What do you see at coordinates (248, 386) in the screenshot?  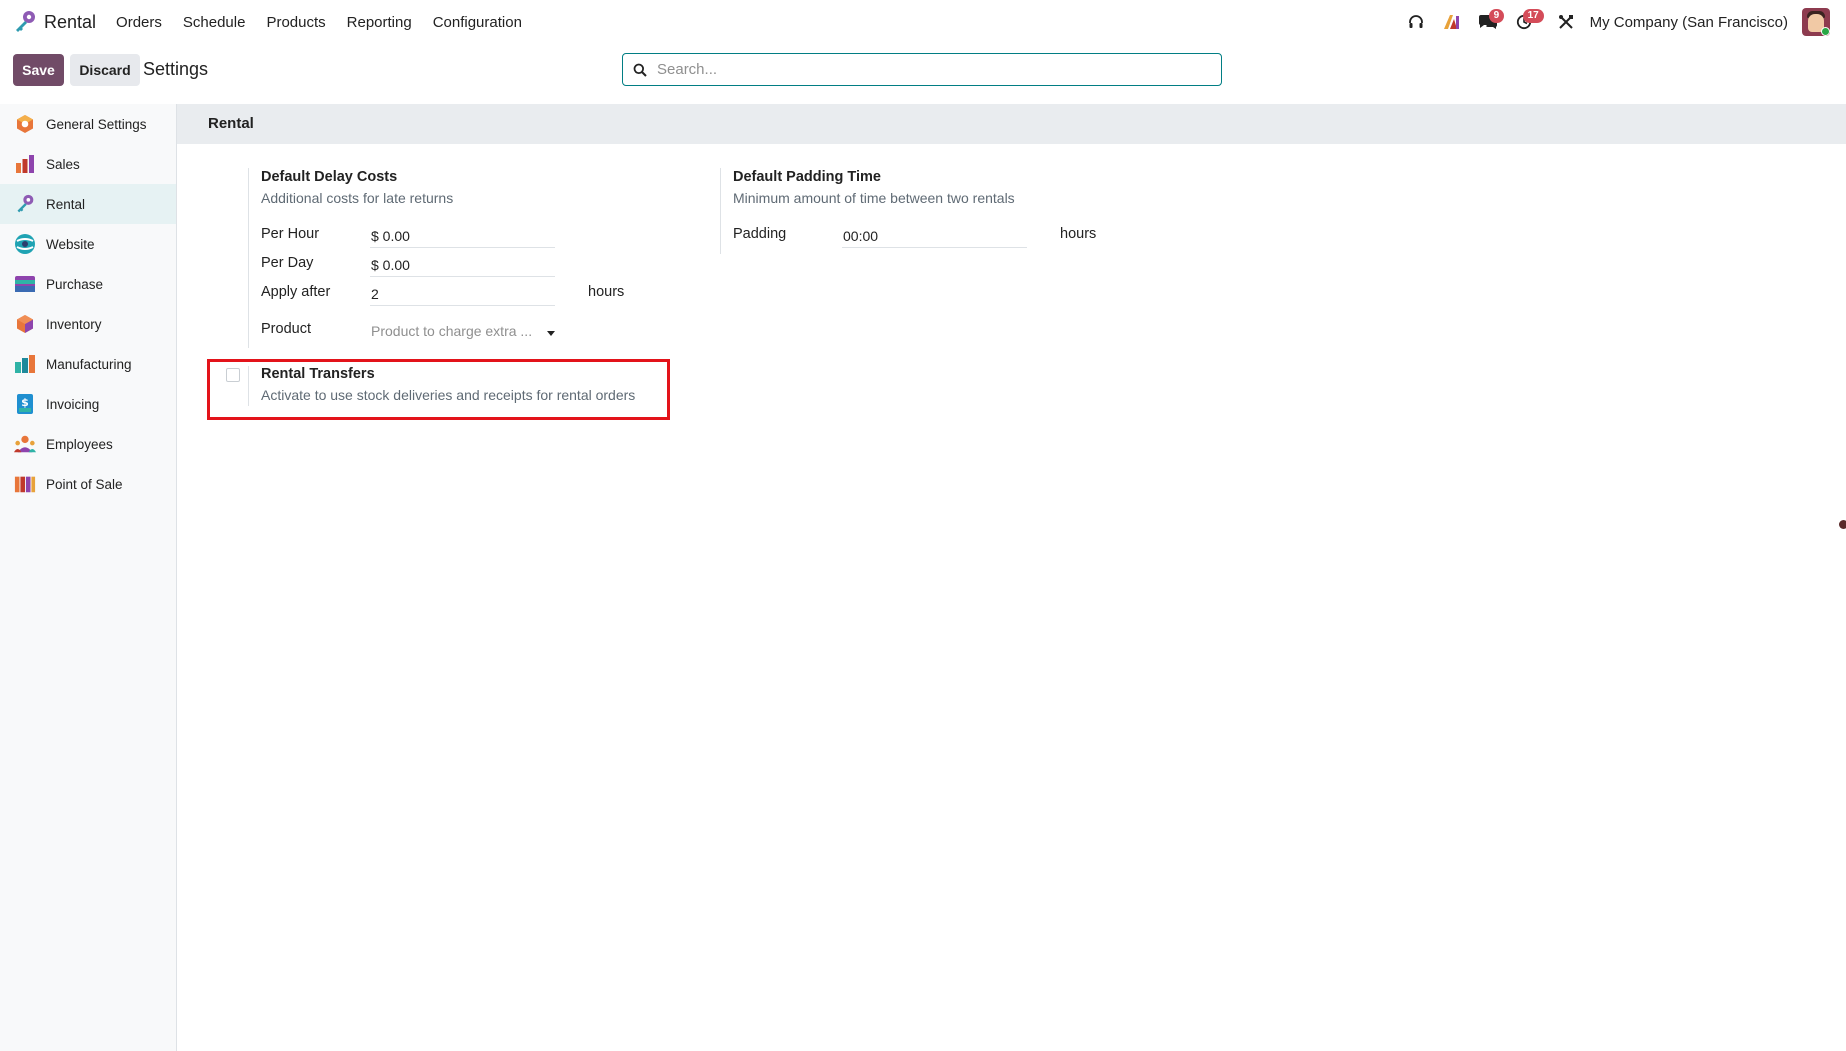 I see `rental-transfers-divider` at bounding box center [248, 386].